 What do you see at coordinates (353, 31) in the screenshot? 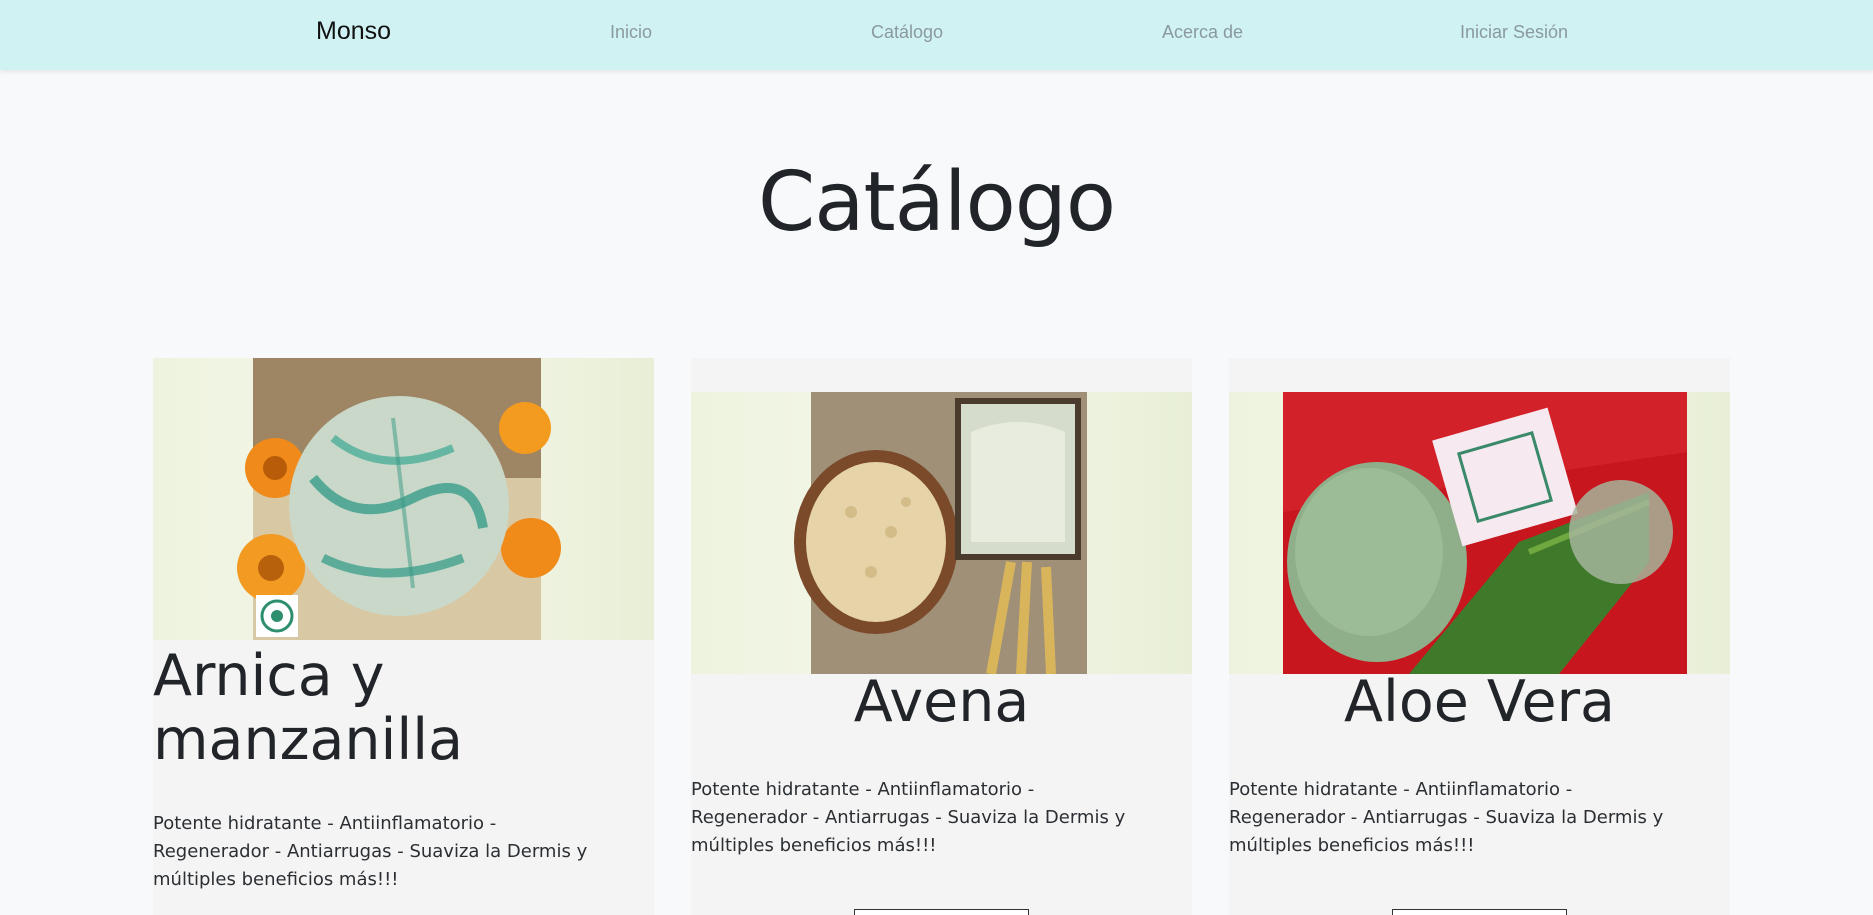
I see `brand-logo: Monso` at bounding box center [353, 31].